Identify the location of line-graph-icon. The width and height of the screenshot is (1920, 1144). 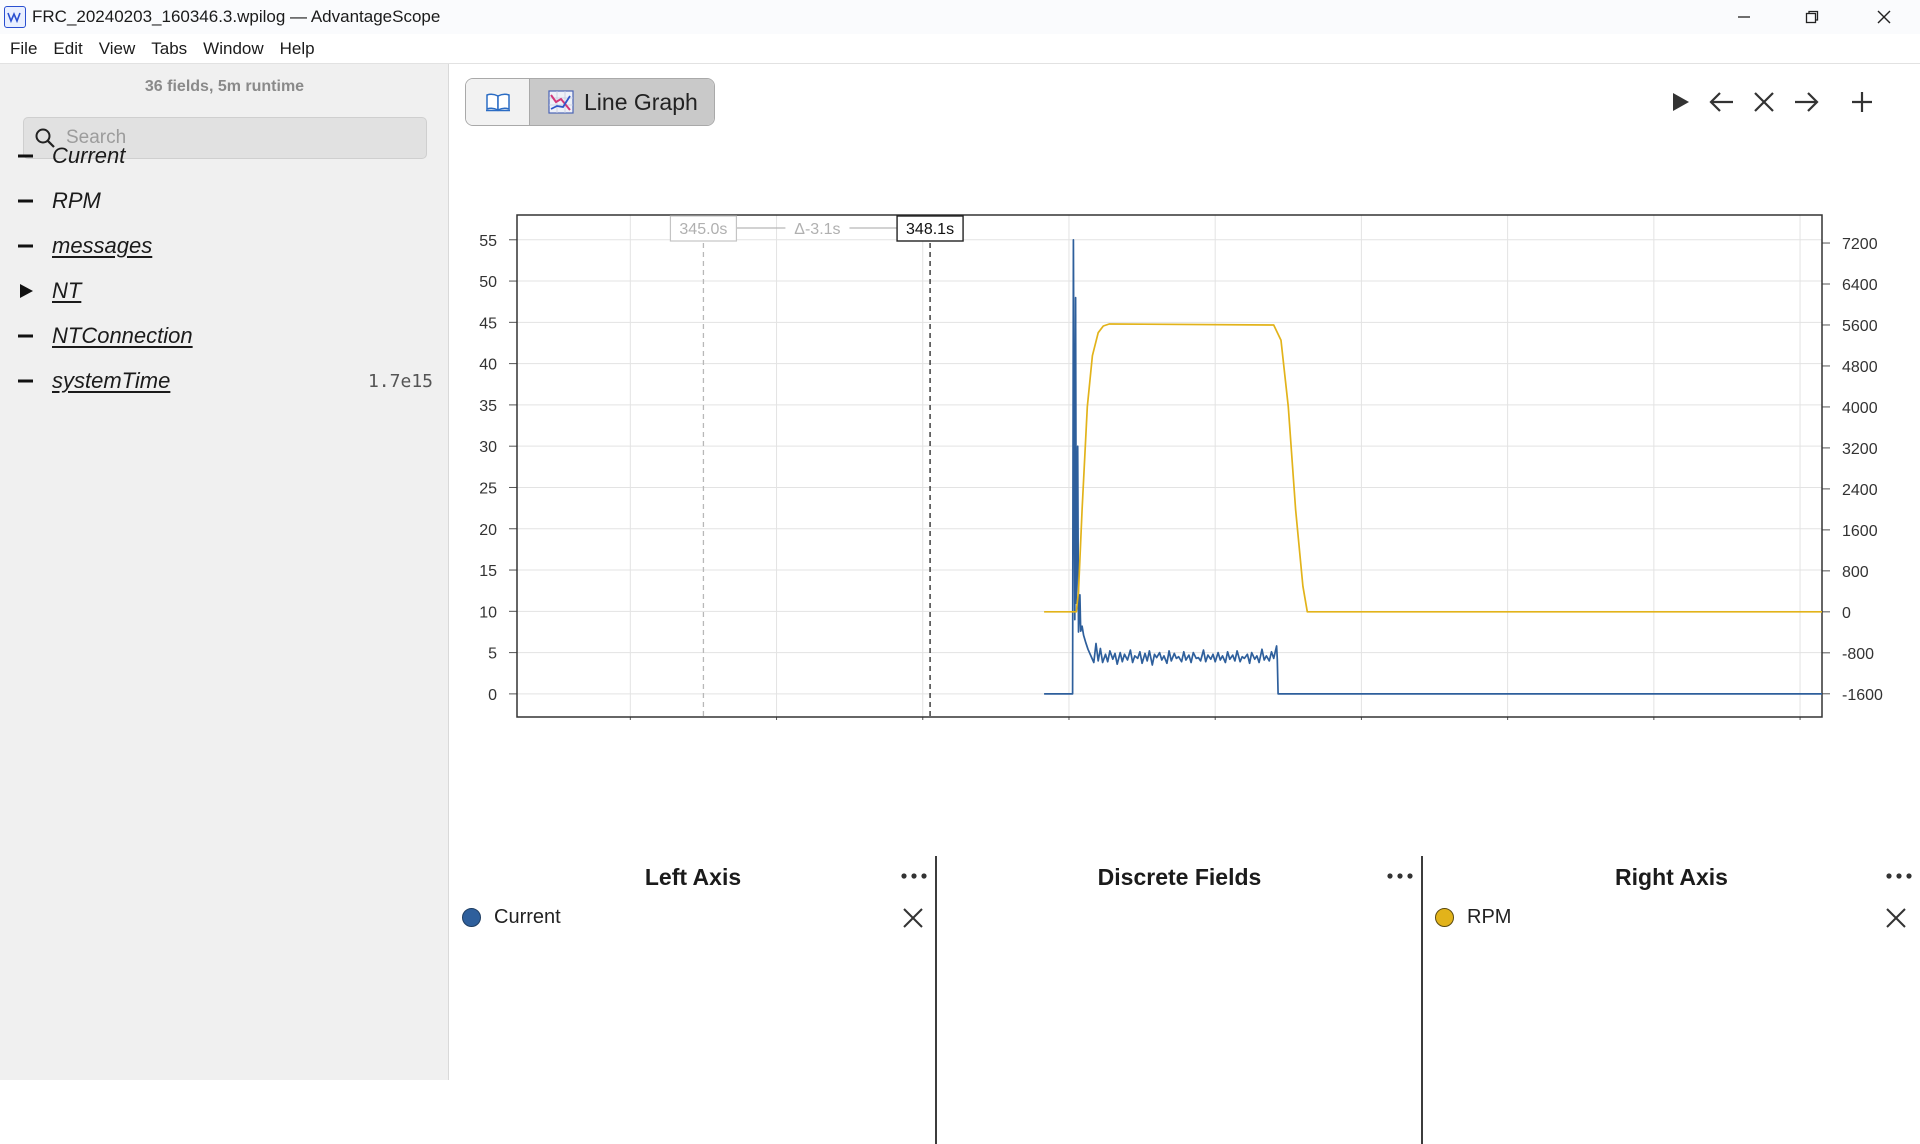
(561, 102).